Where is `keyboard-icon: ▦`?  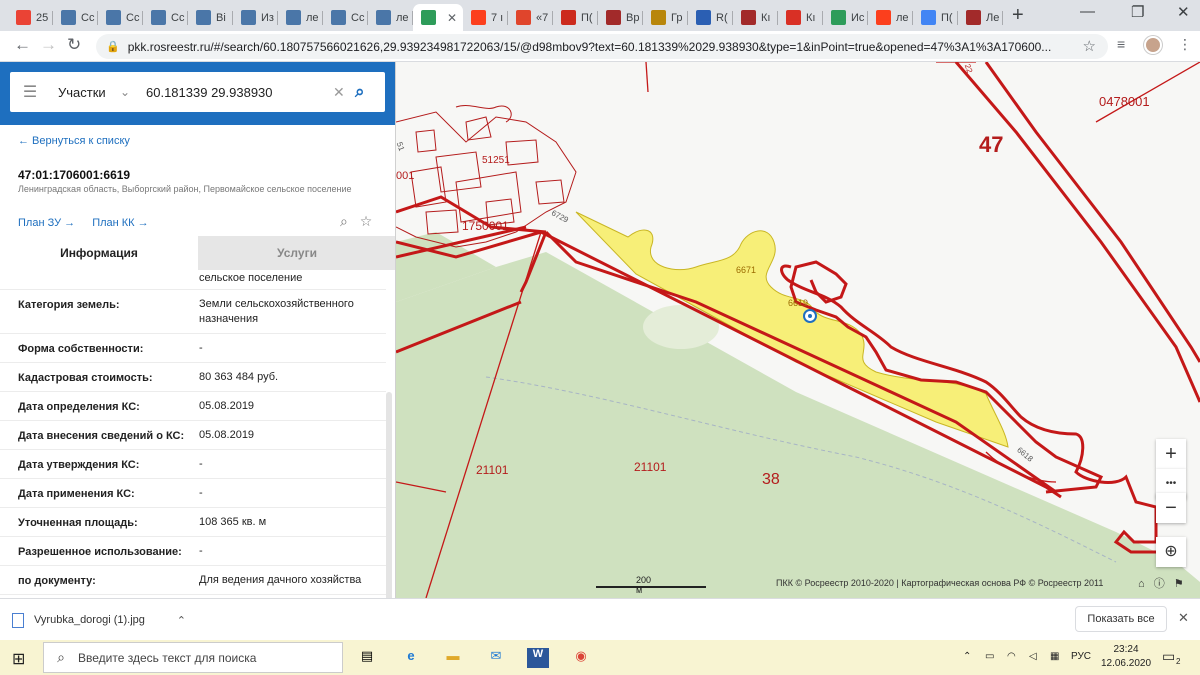
keyboard-icon: ▦ is located at coordinates (1054, 656).